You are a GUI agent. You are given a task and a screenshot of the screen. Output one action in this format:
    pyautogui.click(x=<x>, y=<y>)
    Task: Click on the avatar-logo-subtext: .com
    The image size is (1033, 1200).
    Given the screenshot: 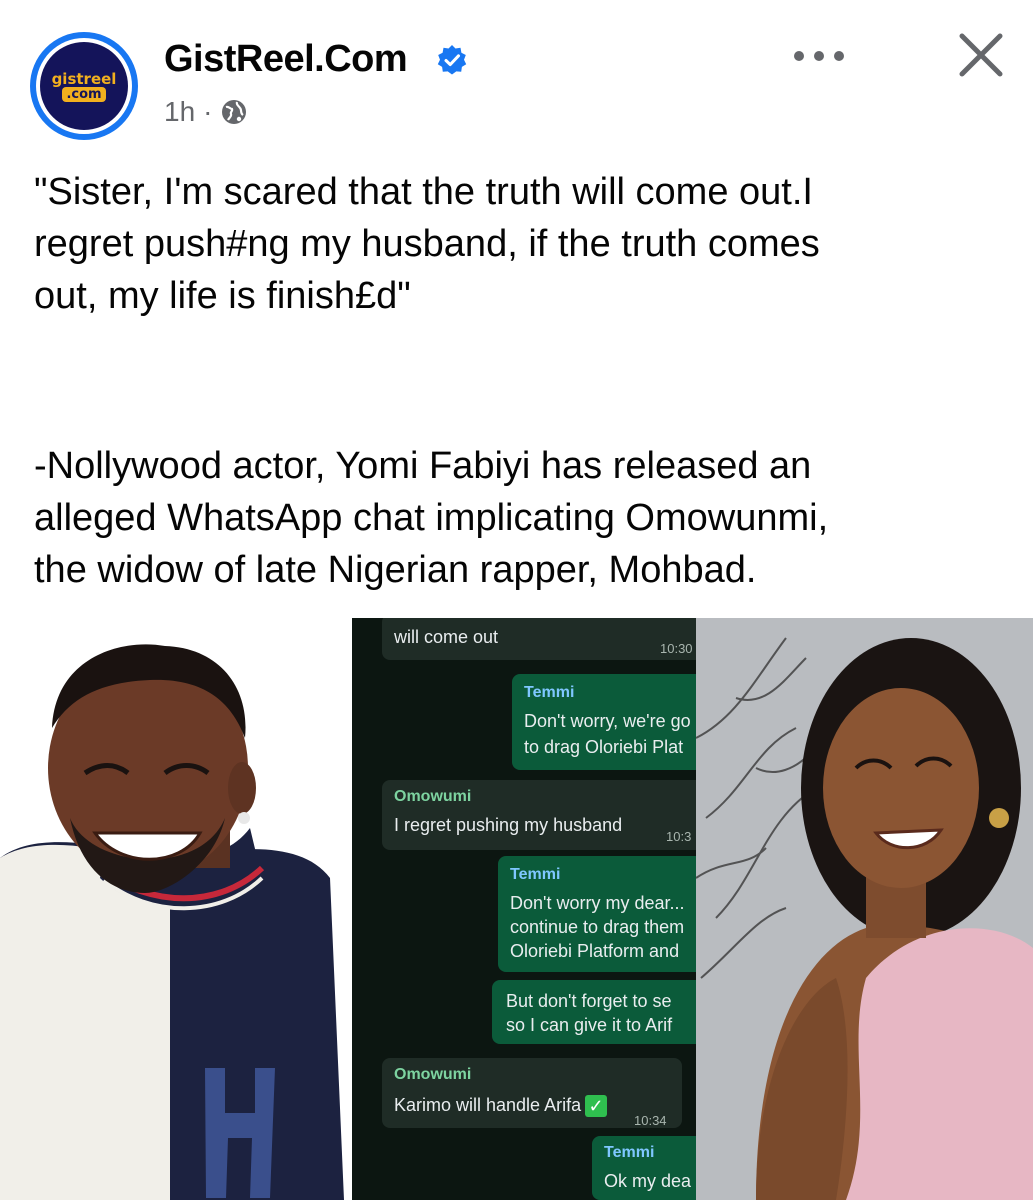 What is the action you would take?
    pyautogui.click(x=84, y=94)
    